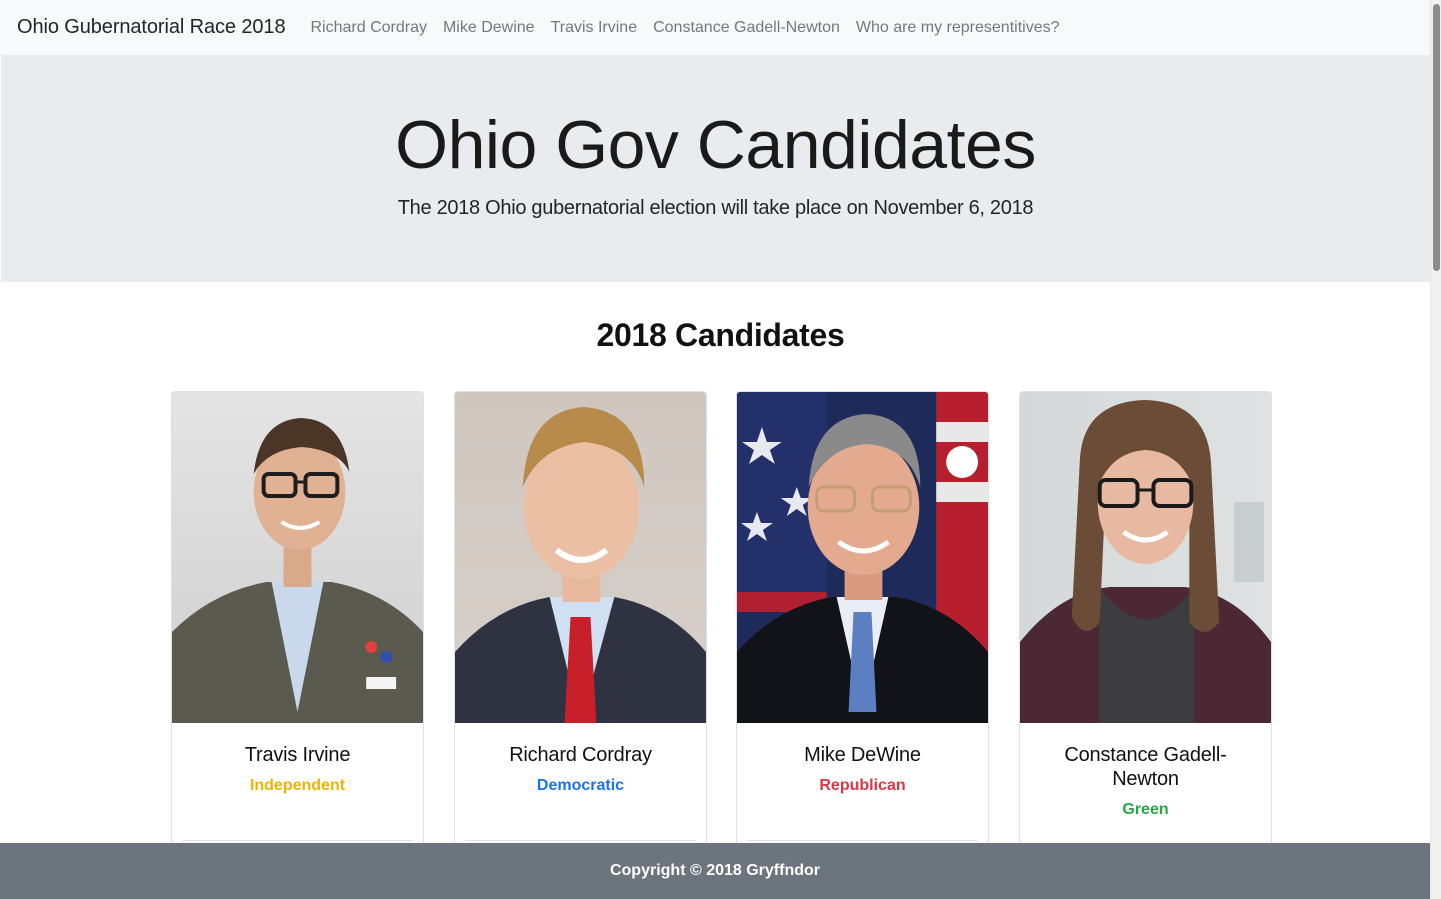  Describe the element at coordinates (715, 145) in the screenshot. I see `page-title: Ohio Gov Candidates` at that location.